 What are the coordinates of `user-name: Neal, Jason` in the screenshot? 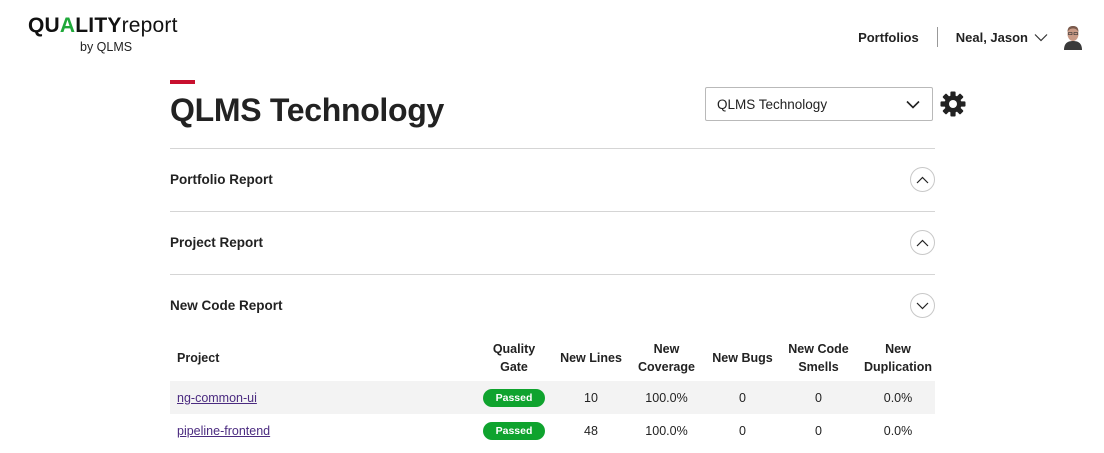 It's located at (991, 37).